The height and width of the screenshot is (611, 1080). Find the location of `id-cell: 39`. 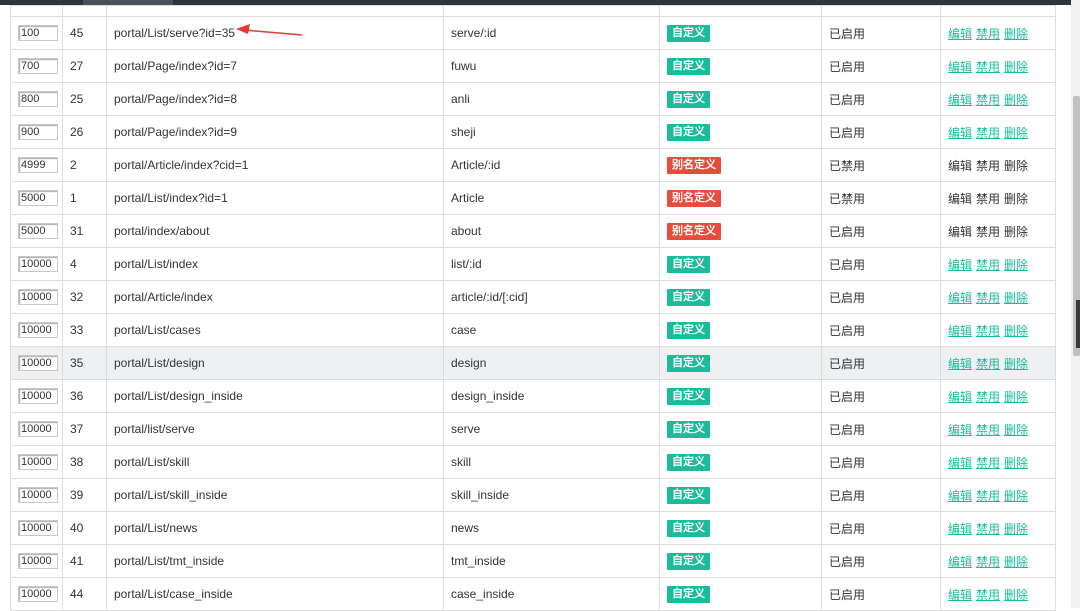

id-cell: 39 is located at coordinates (84, 495).